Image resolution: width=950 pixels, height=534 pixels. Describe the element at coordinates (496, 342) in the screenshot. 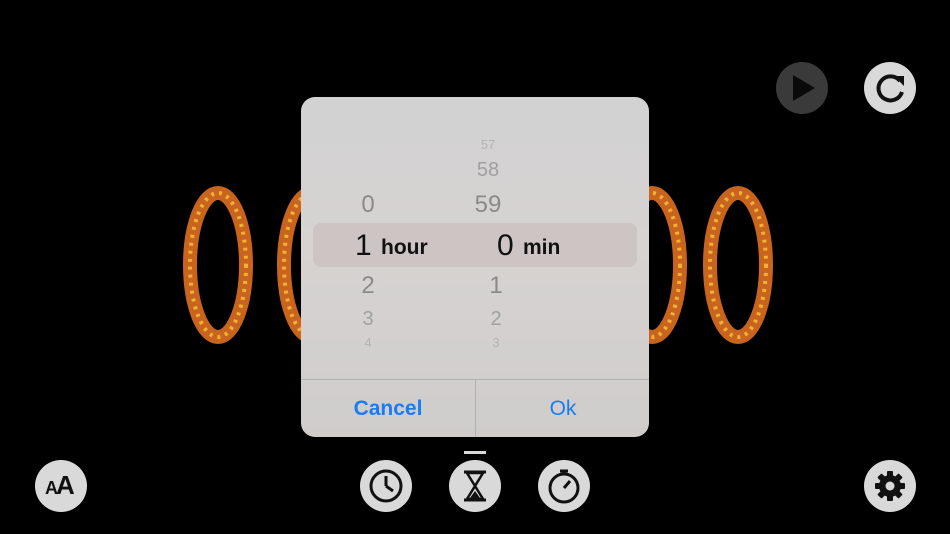

I see `minute-option: 3` at that location.